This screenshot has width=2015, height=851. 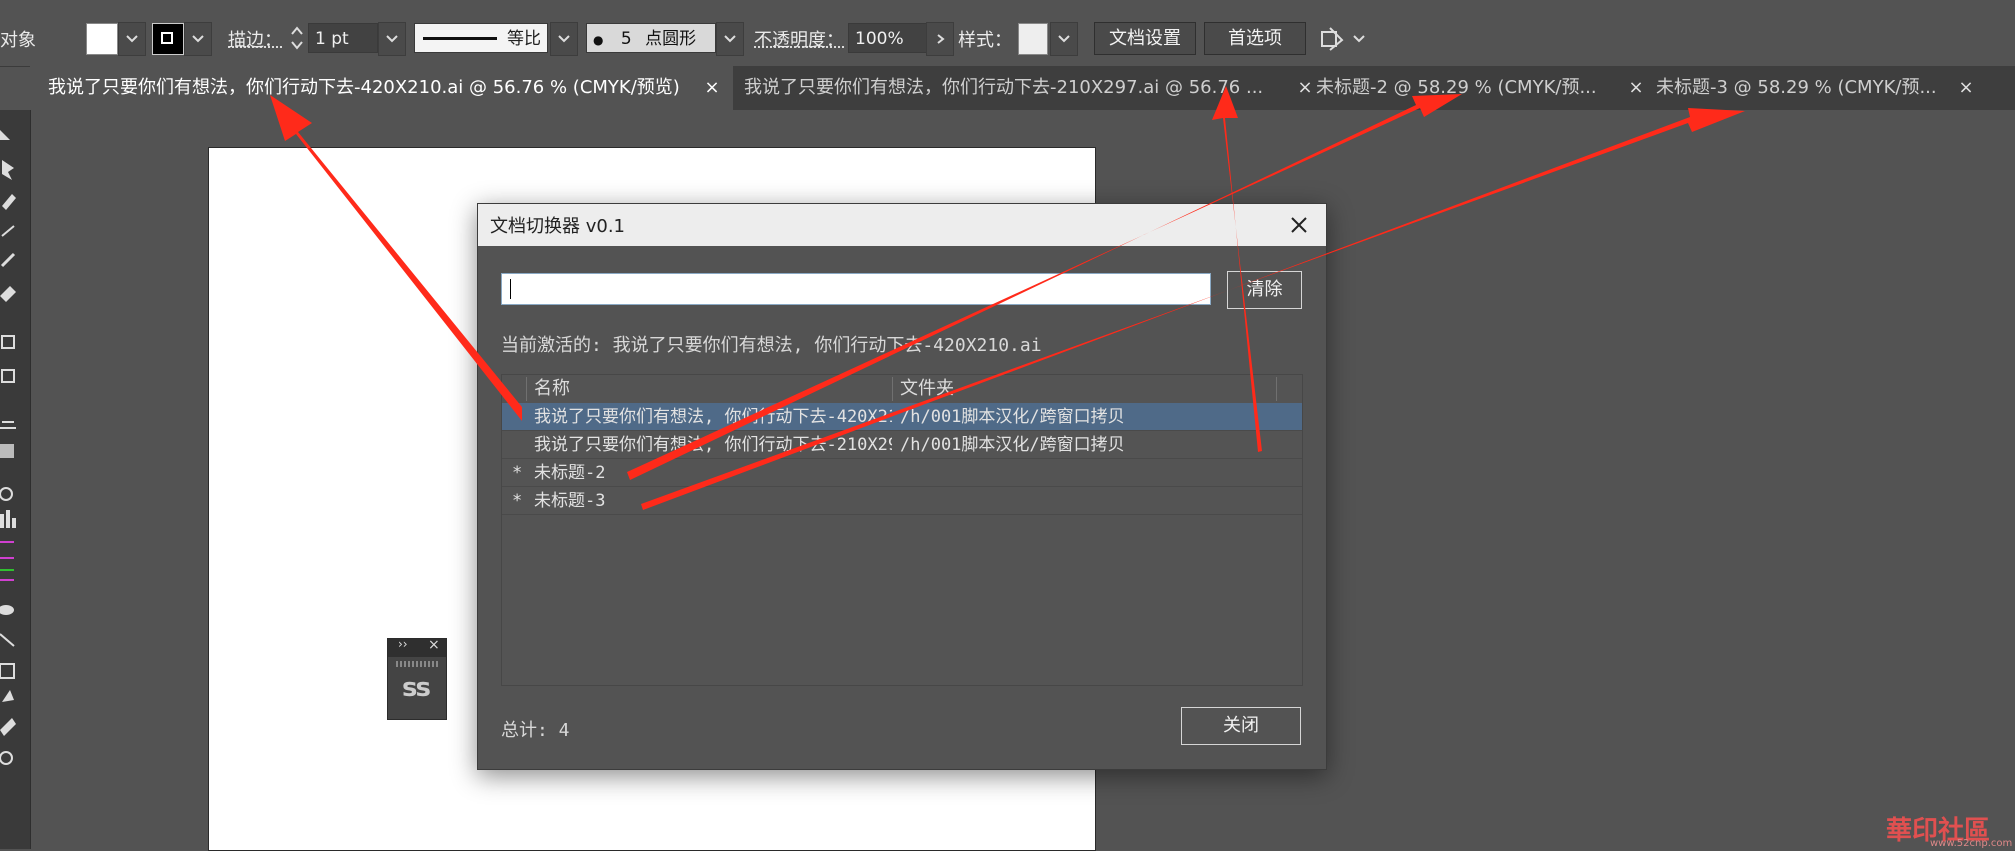 I want to click on stroke-profile-dropdown-icon, so click(x=564, y=39).